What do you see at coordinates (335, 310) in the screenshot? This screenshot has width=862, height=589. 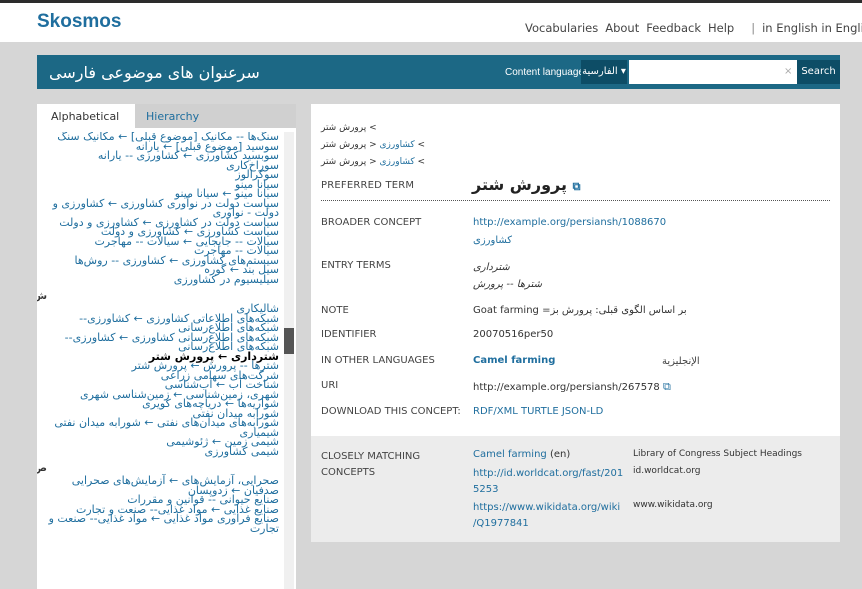 I see `note-label: NOTE` at bounding box center [335, 310].